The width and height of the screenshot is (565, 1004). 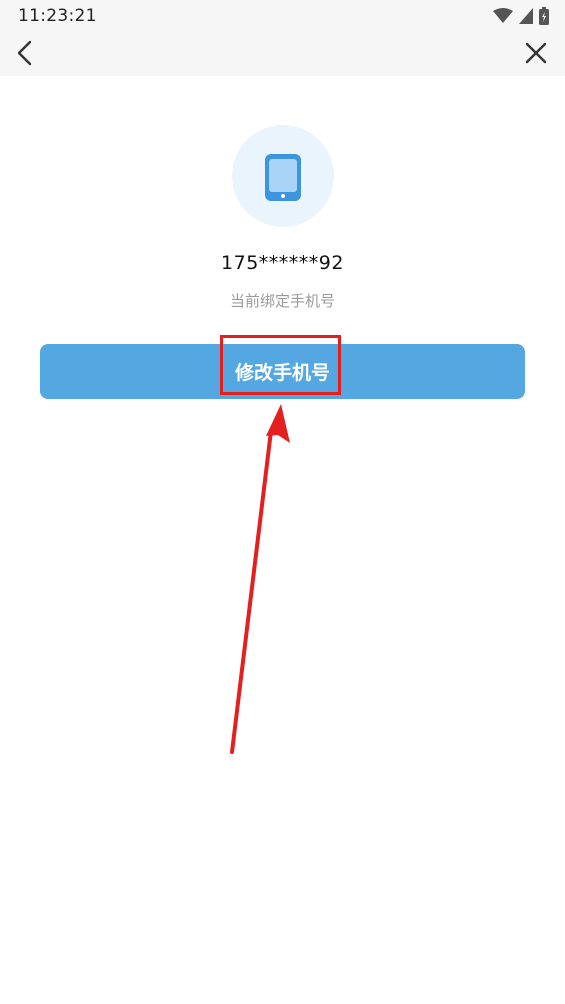 What do you see at coordinates (282, 38) in the screenshot?
I see `top-bar: 11:23:21` at bounding box center [282, 38].